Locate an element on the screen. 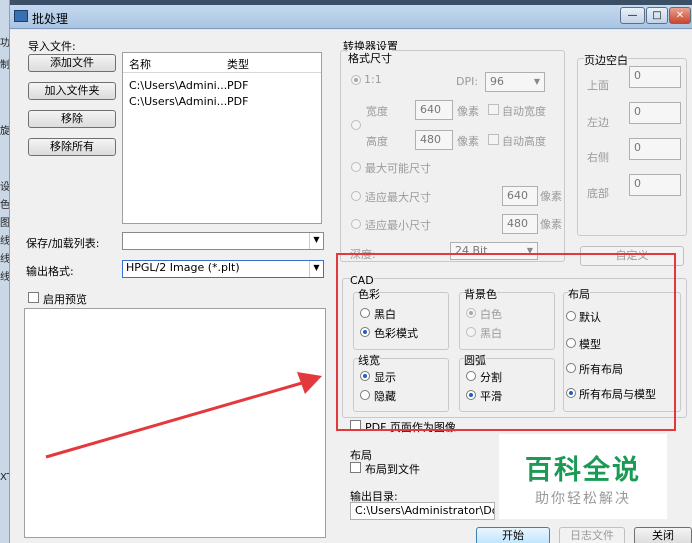  fit-min-radio is located at coordinates (356, 224).